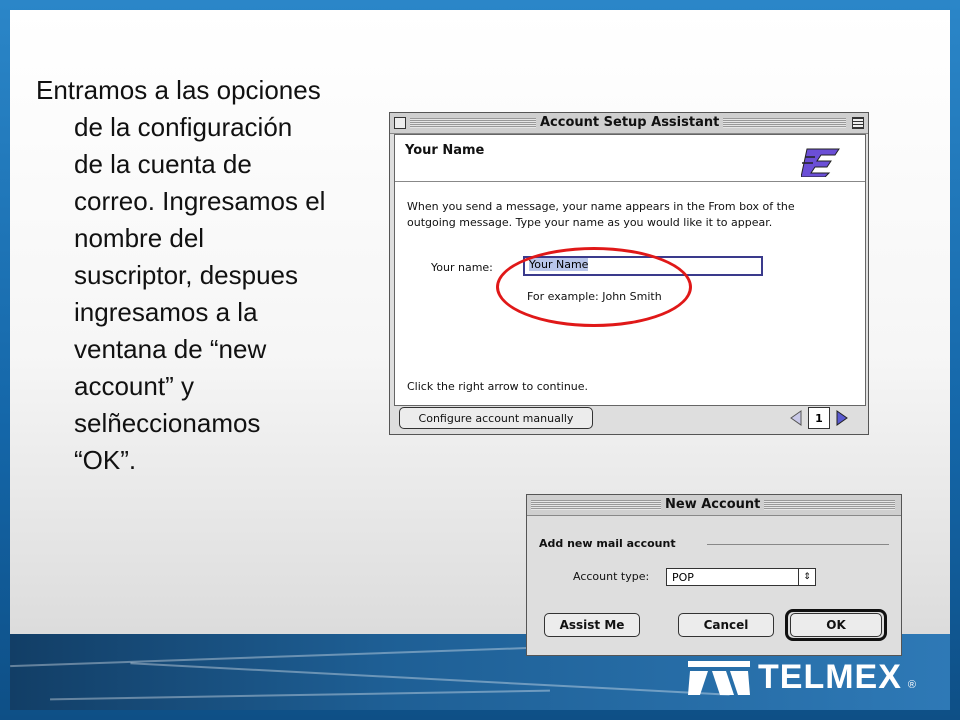  Describe the element at coordinates (842, 418) in the screenshot. I see `next-arrow-icon` at that location.